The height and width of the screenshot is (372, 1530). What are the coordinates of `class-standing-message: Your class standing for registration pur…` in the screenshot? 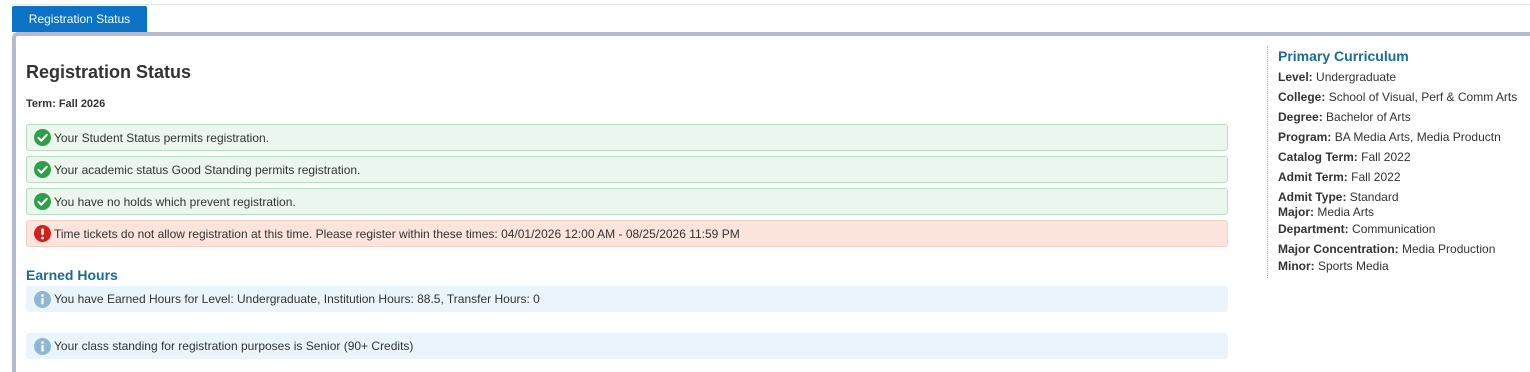 It's located at (627, 346).